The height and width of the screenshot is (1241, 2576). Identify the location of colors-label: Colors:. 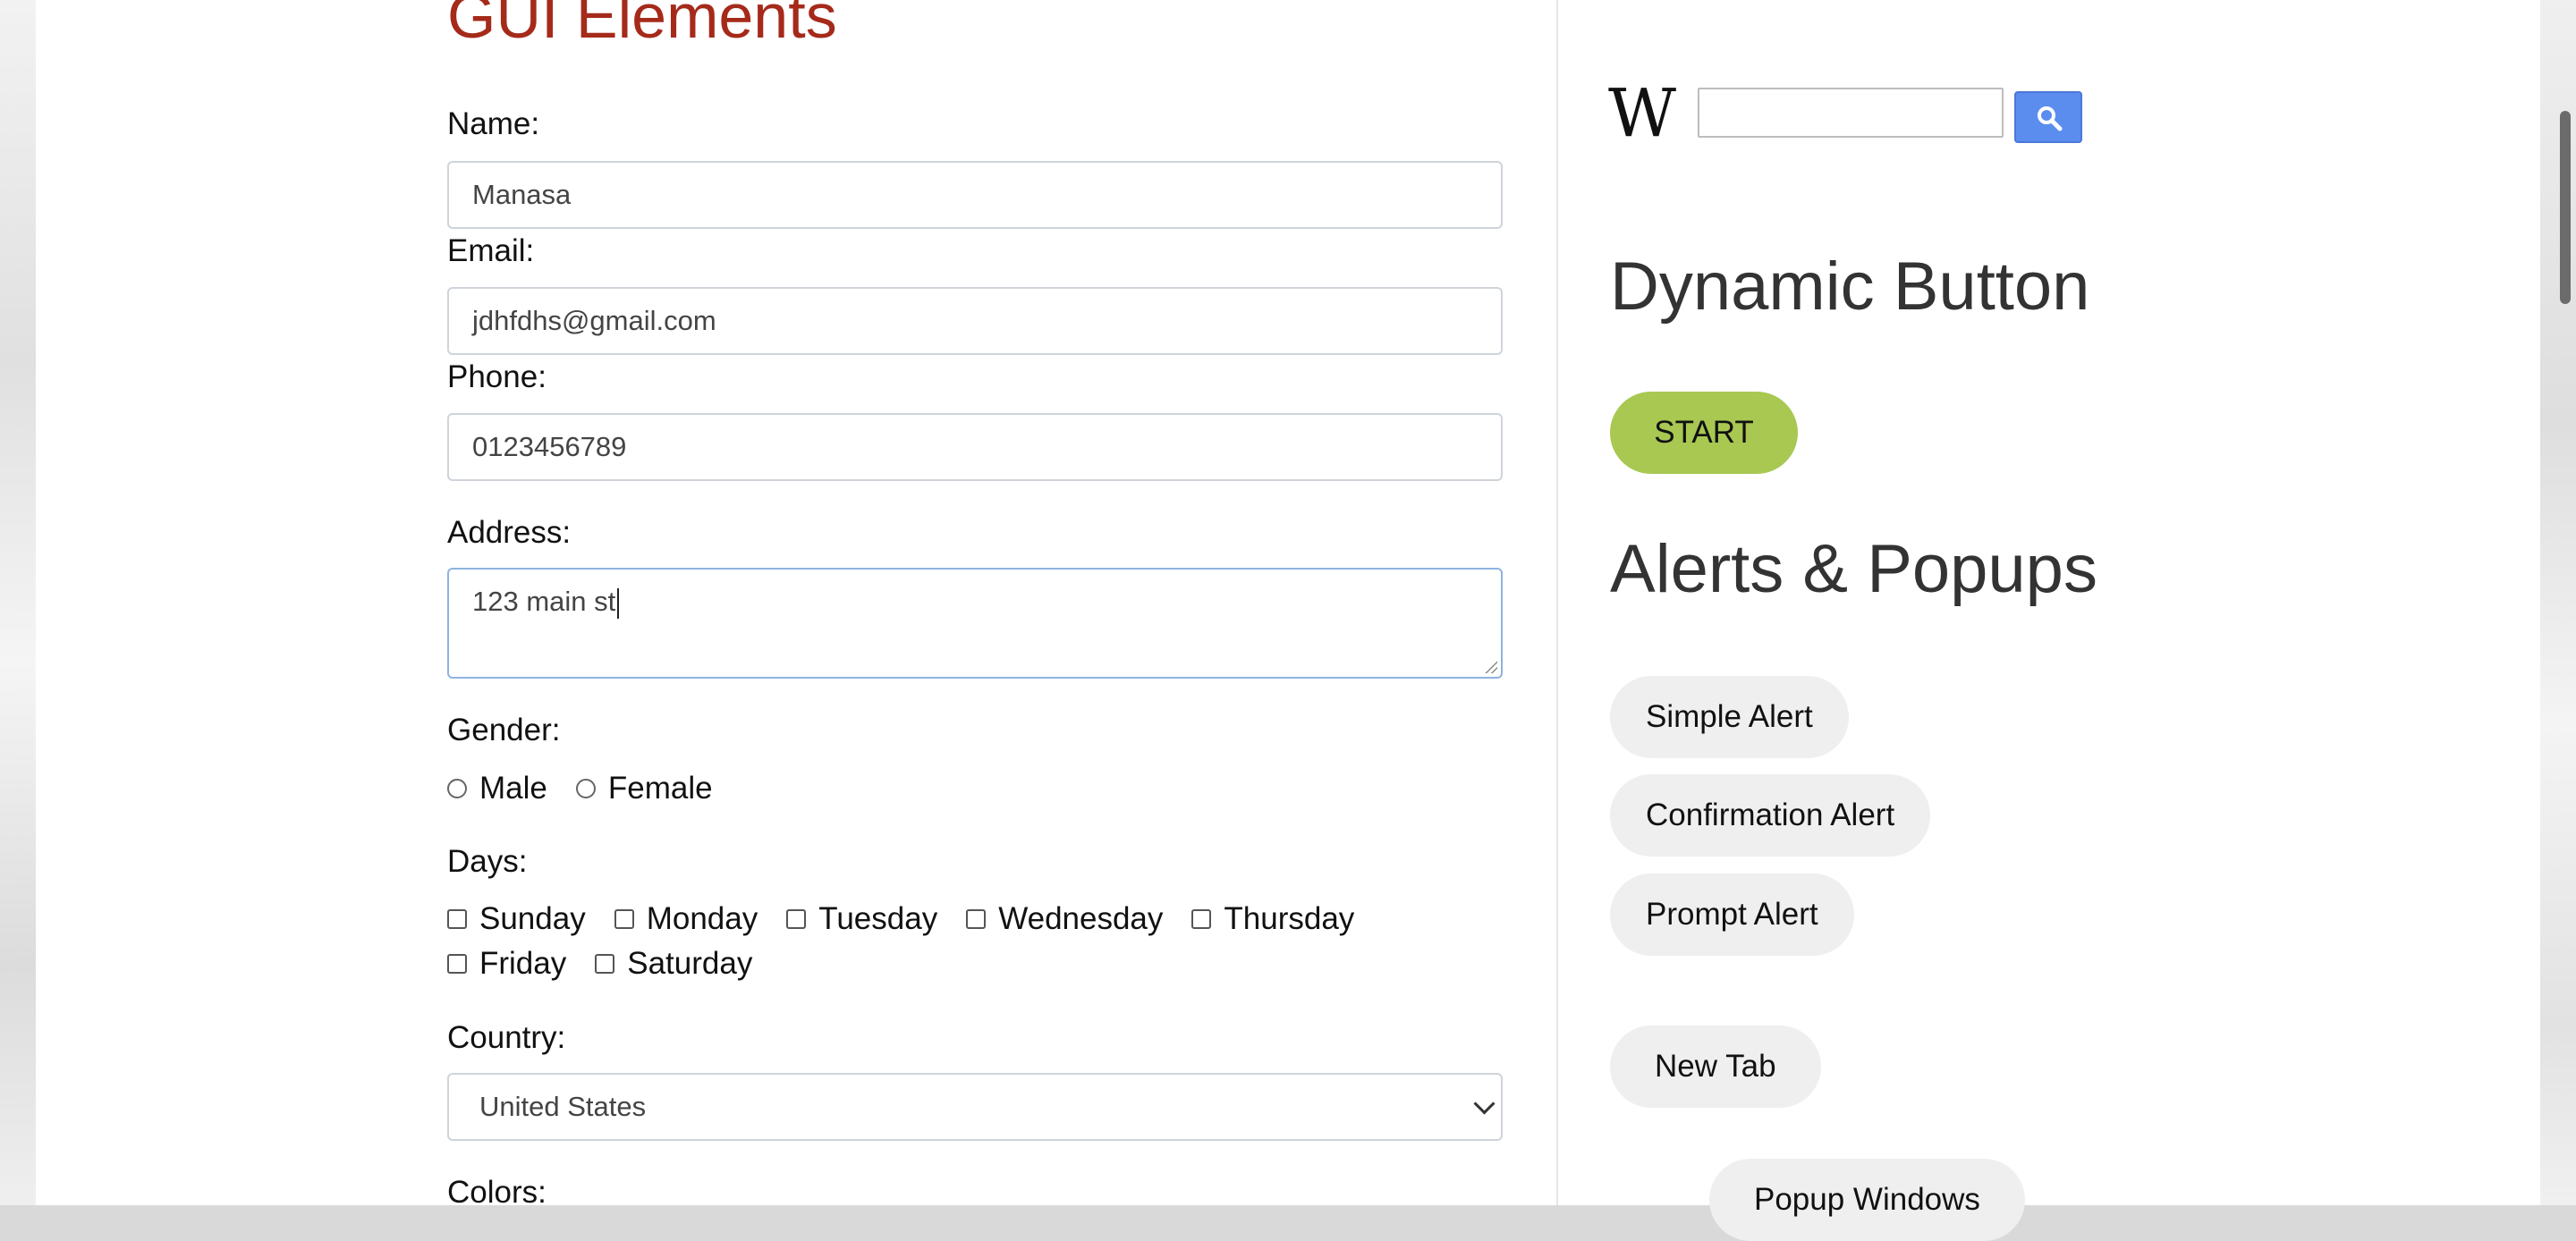
(497, 1192).